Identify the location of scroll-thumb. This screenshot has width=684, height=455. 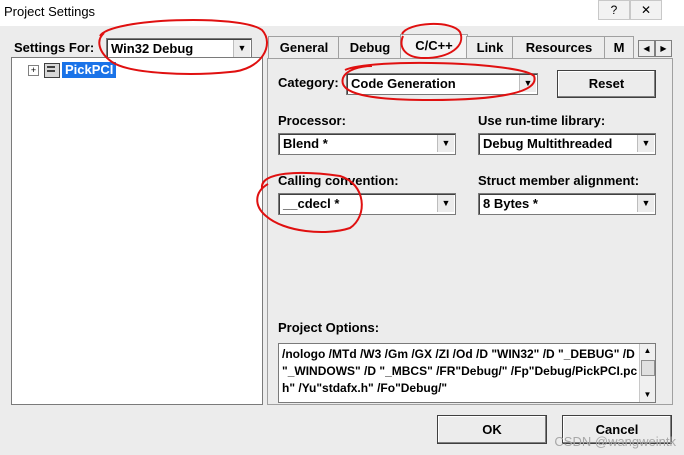
(648, 368).